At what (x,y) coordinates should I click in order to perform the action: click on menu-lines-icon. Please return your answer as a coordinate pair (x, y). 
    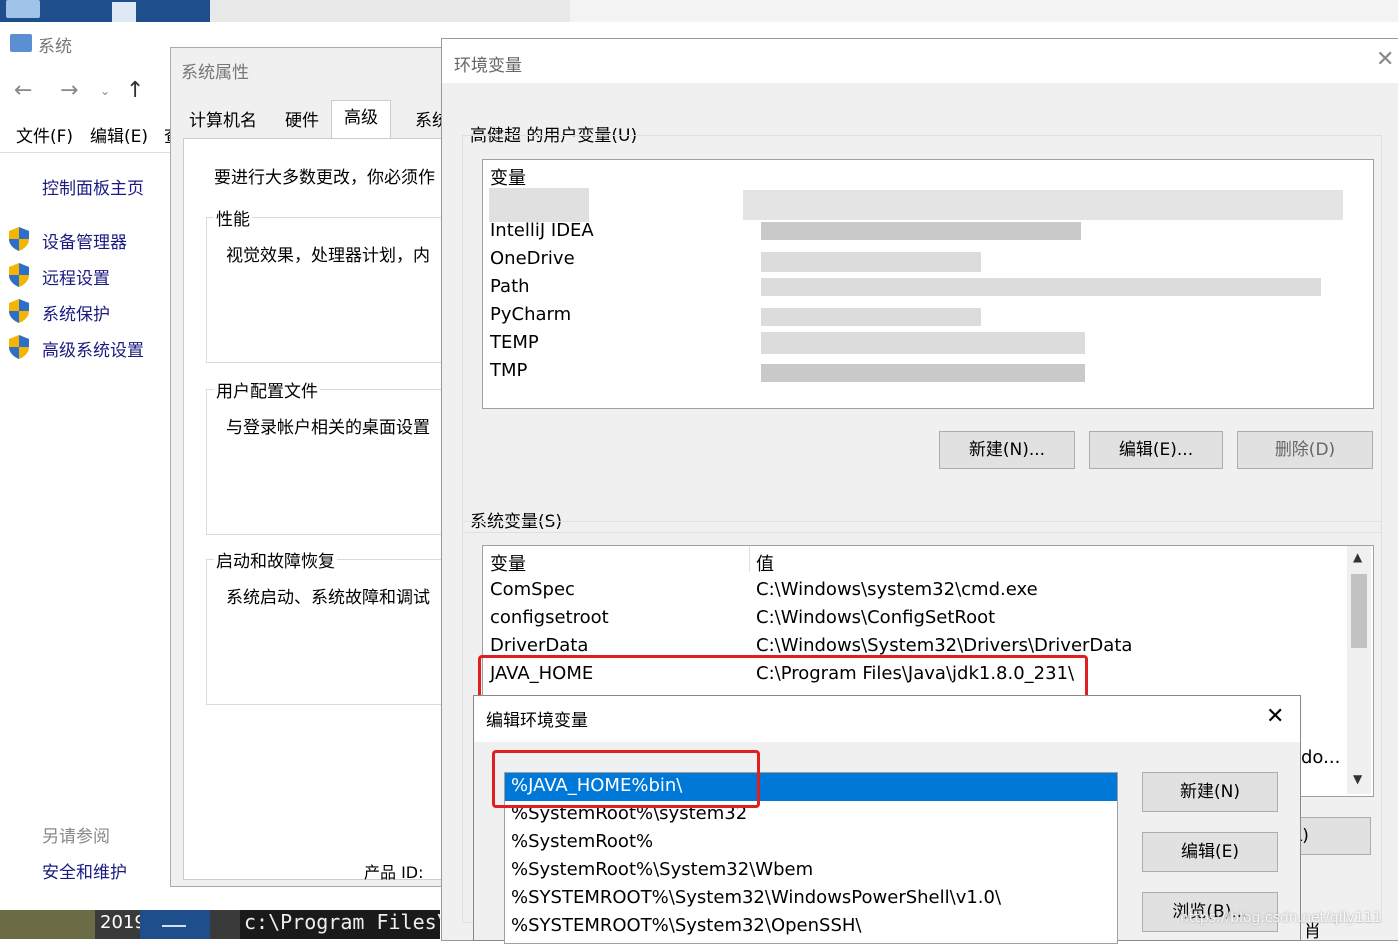
    Looking at the image, I should click on (174, 926).